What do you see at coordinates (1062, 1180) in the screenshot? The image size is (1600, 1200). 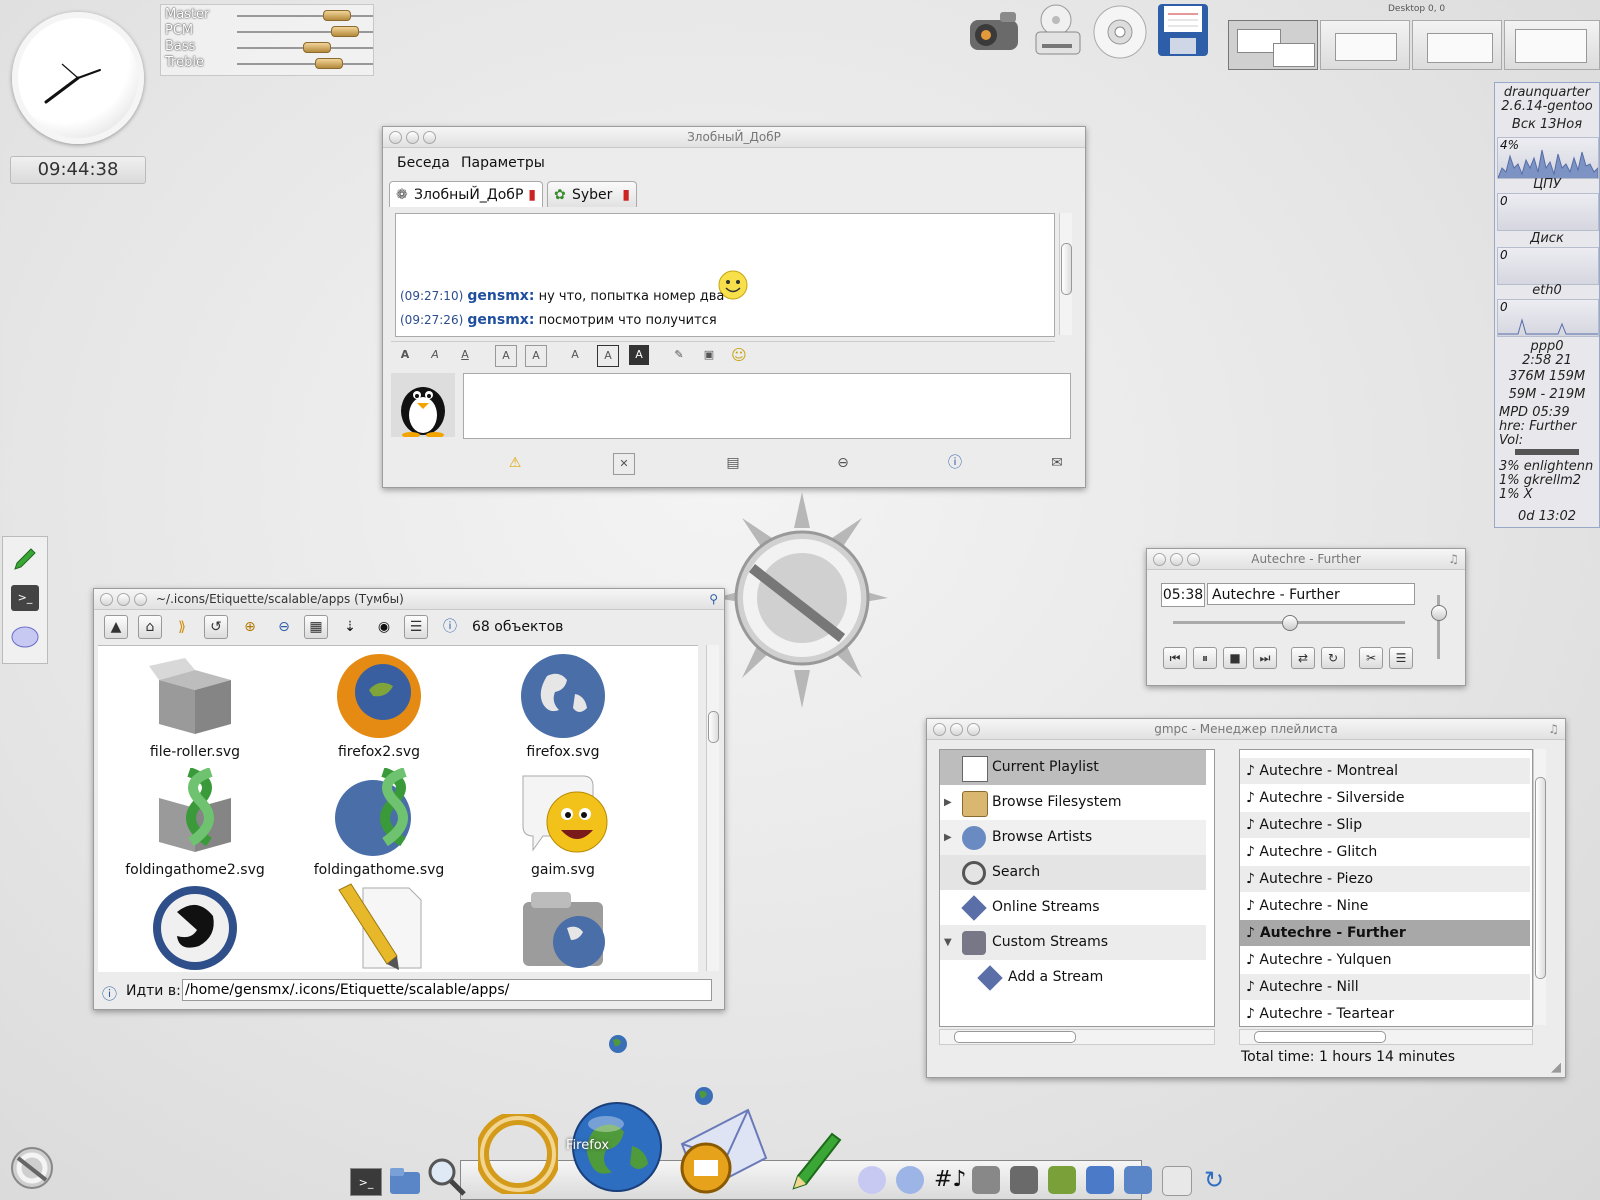 I see `gimp-tray-icon` at bounding box center [1062, 1180].